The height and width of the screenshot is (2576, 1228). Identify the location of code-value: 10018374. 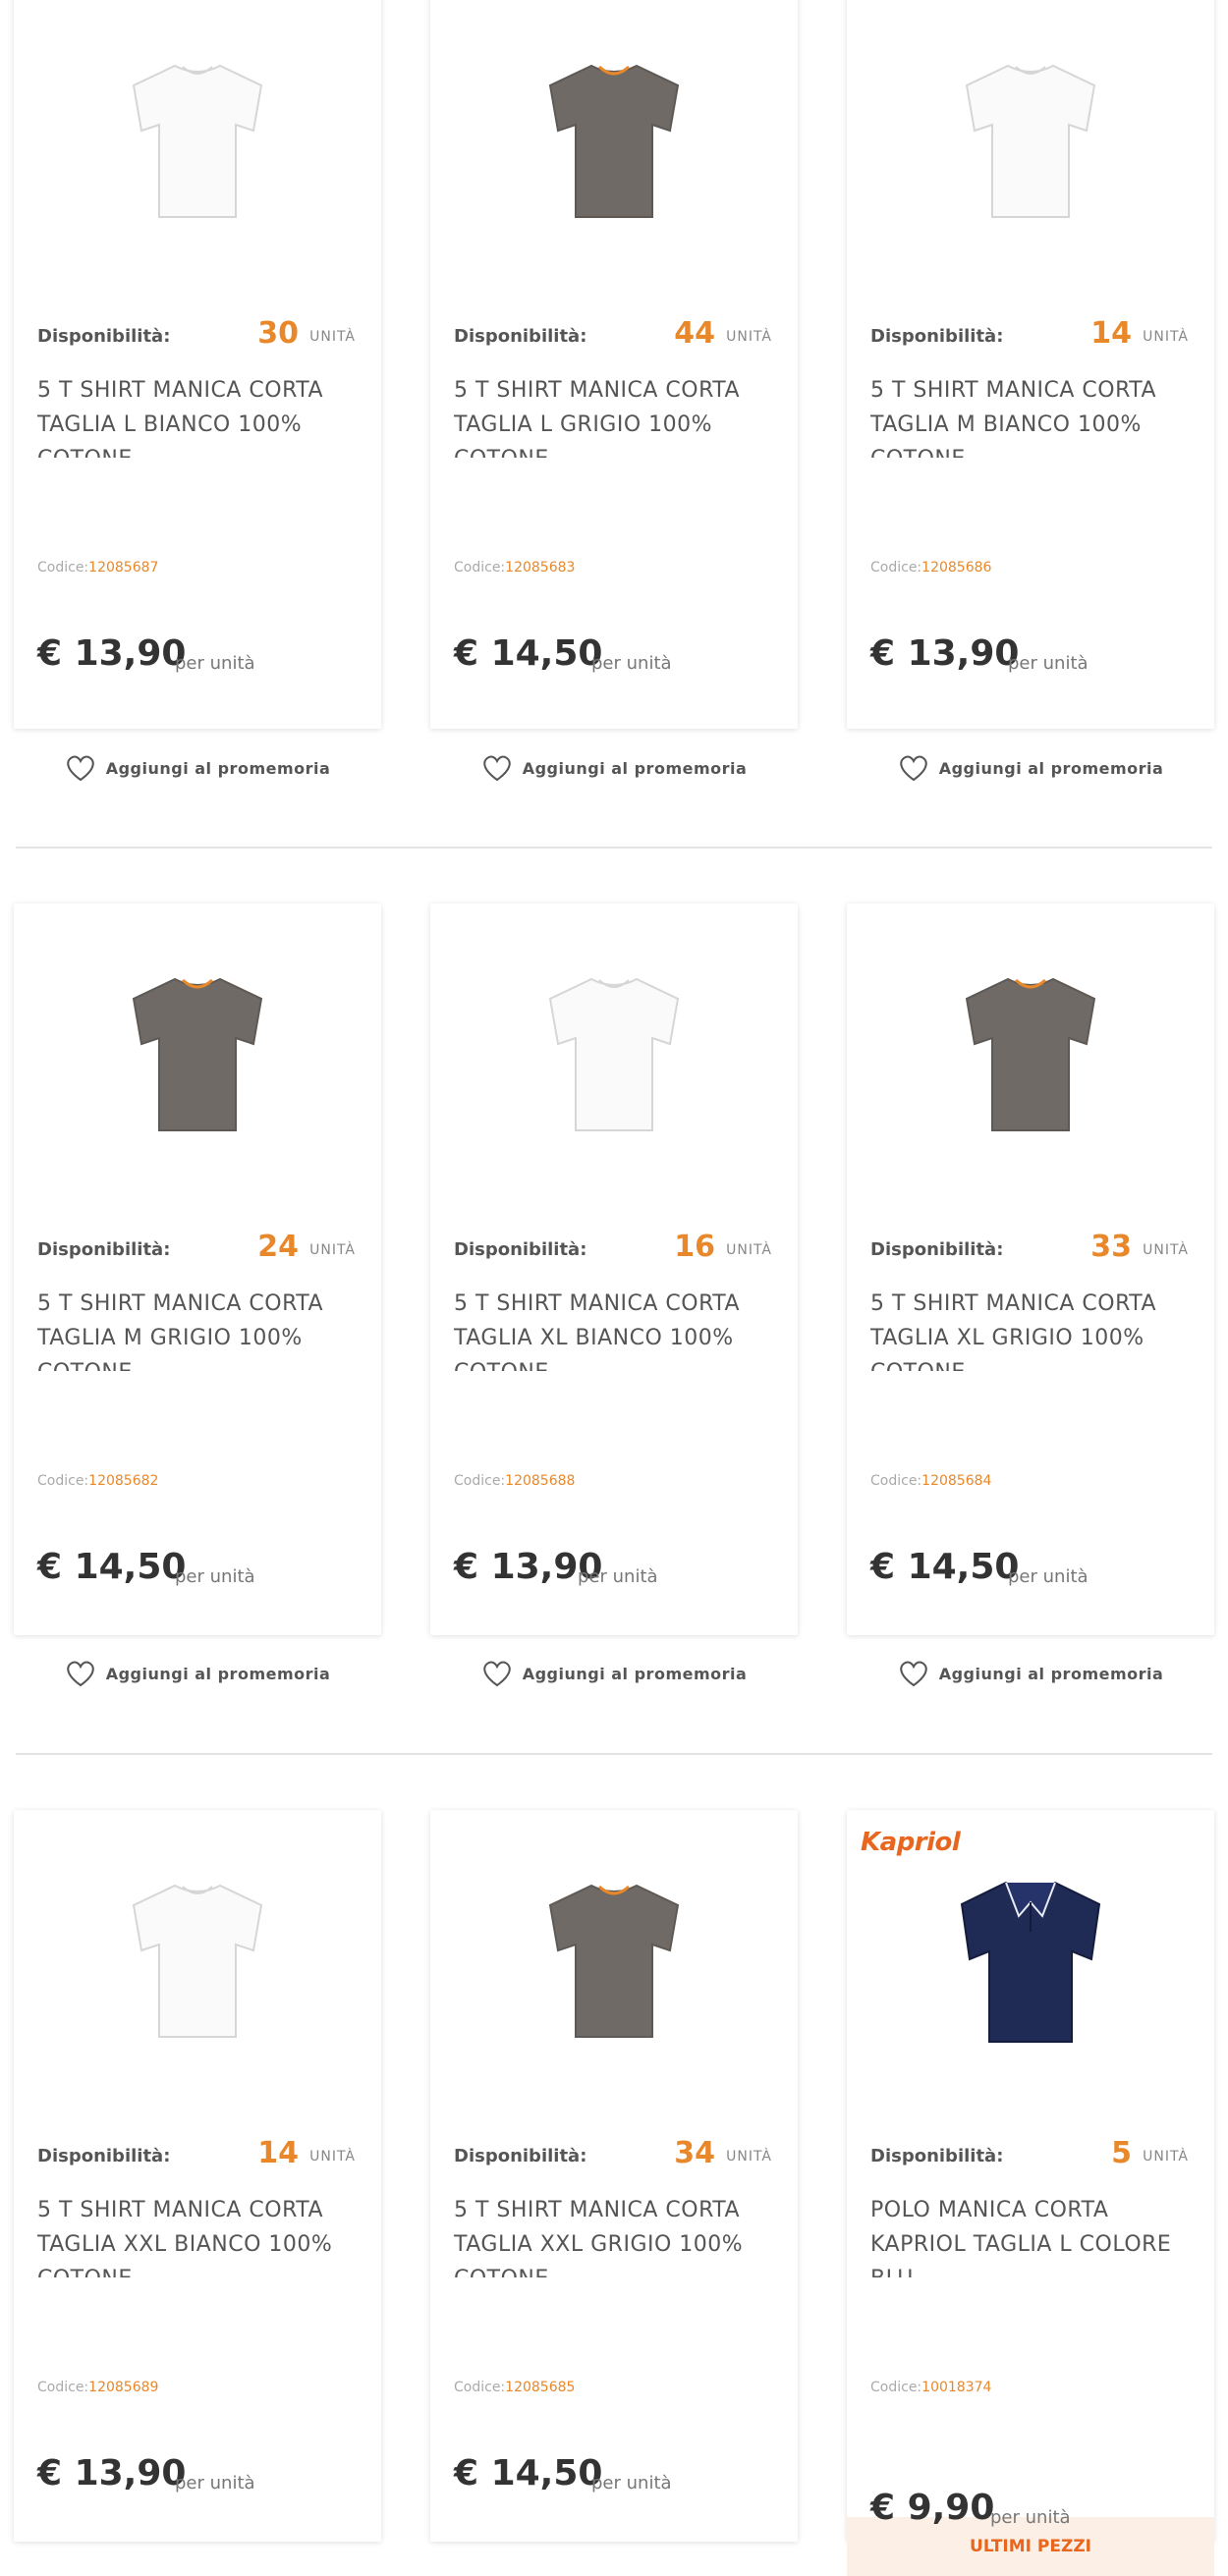
(957, 2388).